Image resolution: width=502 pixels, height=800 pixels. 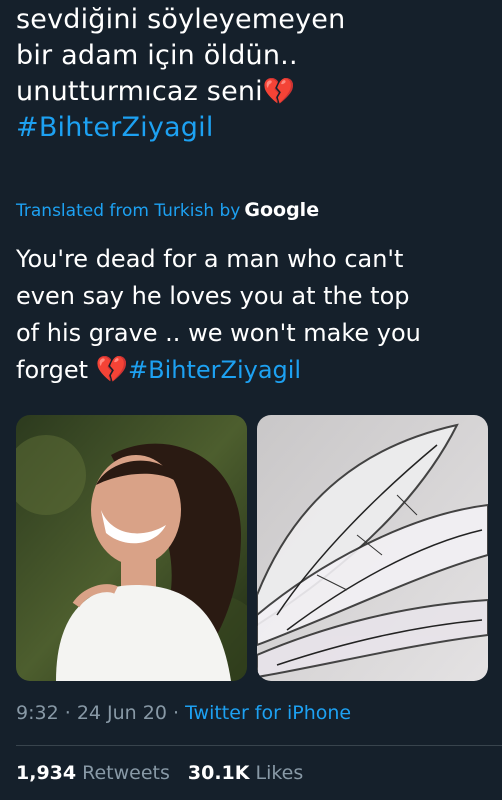 What do you see at coordinates (213, 296) in the screenshot?
I see `translation-line-2: even say he loves you at the top` at bounding box center [213, 296].